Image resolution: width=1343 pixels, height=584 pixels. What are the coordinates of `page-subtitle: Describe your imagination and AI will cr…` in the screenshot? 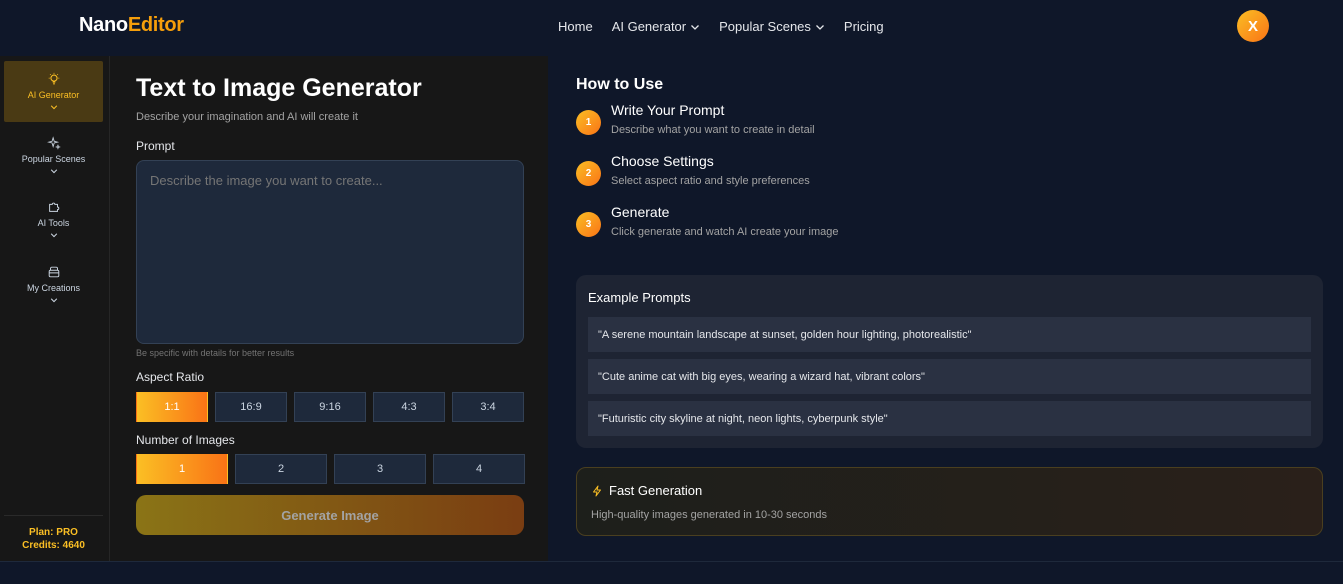 It's located at (247, 117).